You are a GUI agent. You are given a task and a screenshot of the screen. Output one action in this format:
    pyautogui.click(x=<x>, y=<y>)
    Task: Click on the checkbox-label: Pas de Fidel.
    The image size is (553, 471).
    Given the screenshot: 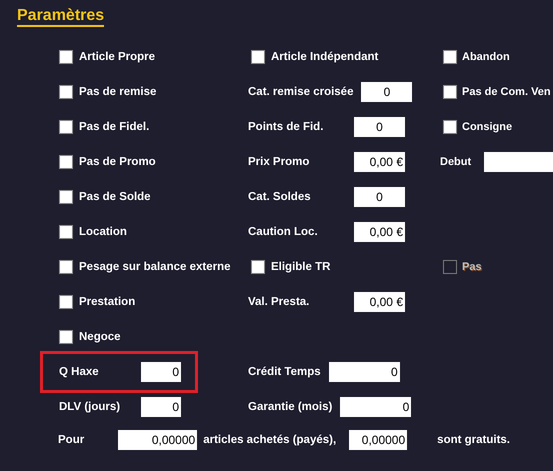 What is the action you would take?
    pyautogui.click(x=114, y=126)
    